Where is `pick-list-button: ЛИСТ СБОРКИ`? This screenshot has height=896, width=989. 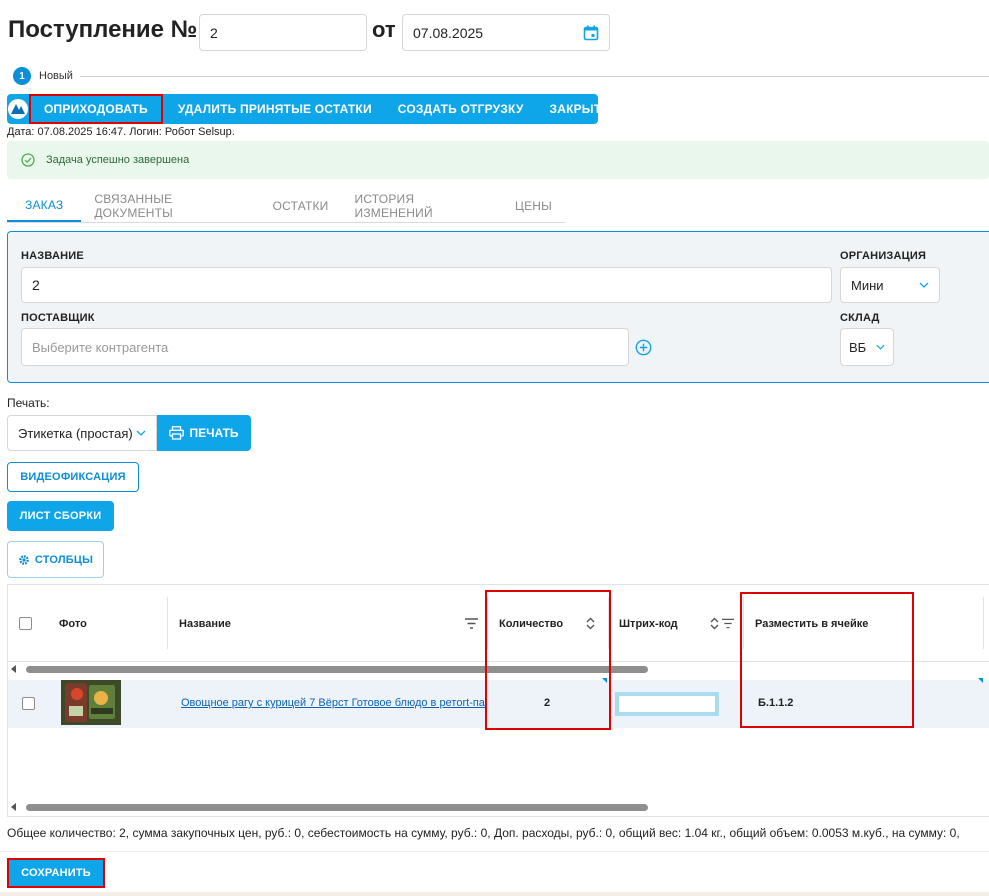
pick-list-button: ЛИСТ СБОРКИ is located at coordinates (60, 516).